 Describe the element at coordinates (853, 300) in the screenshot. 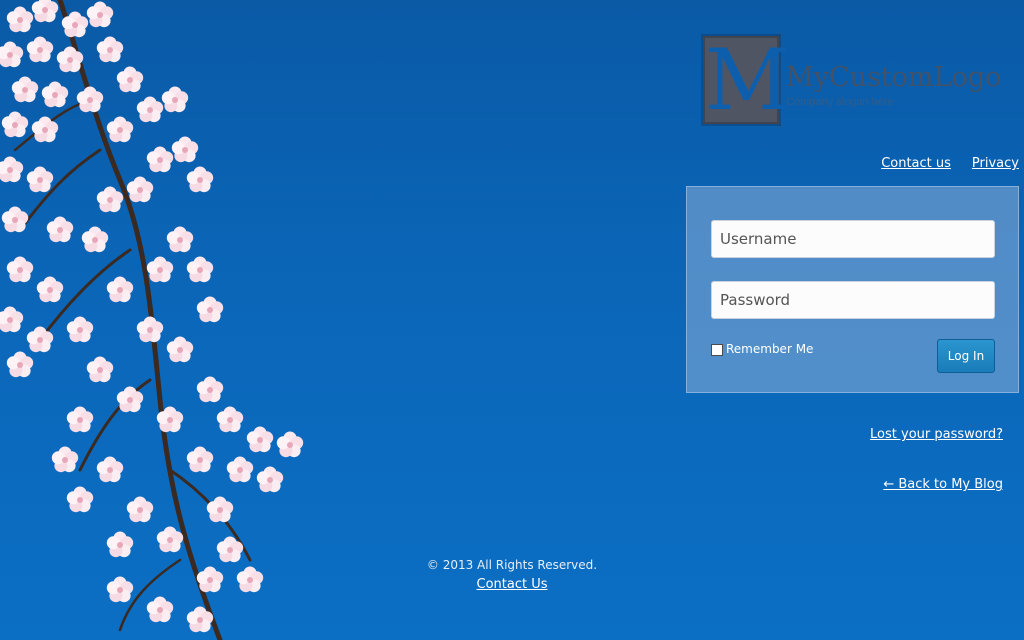

I see `password-input` at that location.